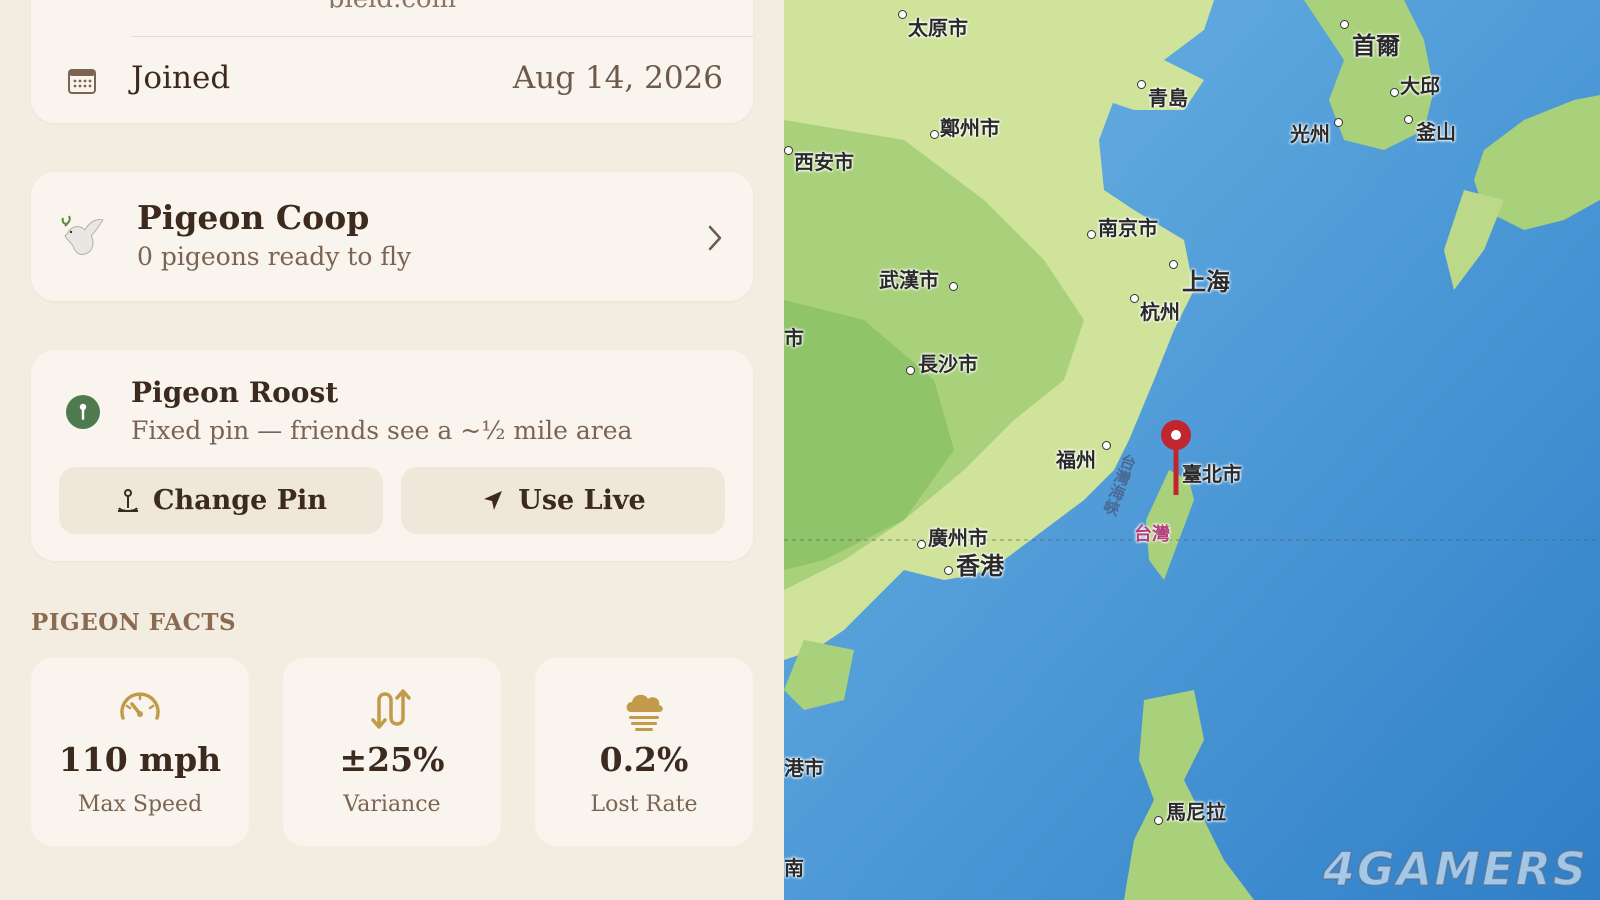 This screenshot has width=1600, height=900. What do you see at coordinates (82, 81) in the screenshot?
I see `calendar-icon` at bounding box center [82, 81].